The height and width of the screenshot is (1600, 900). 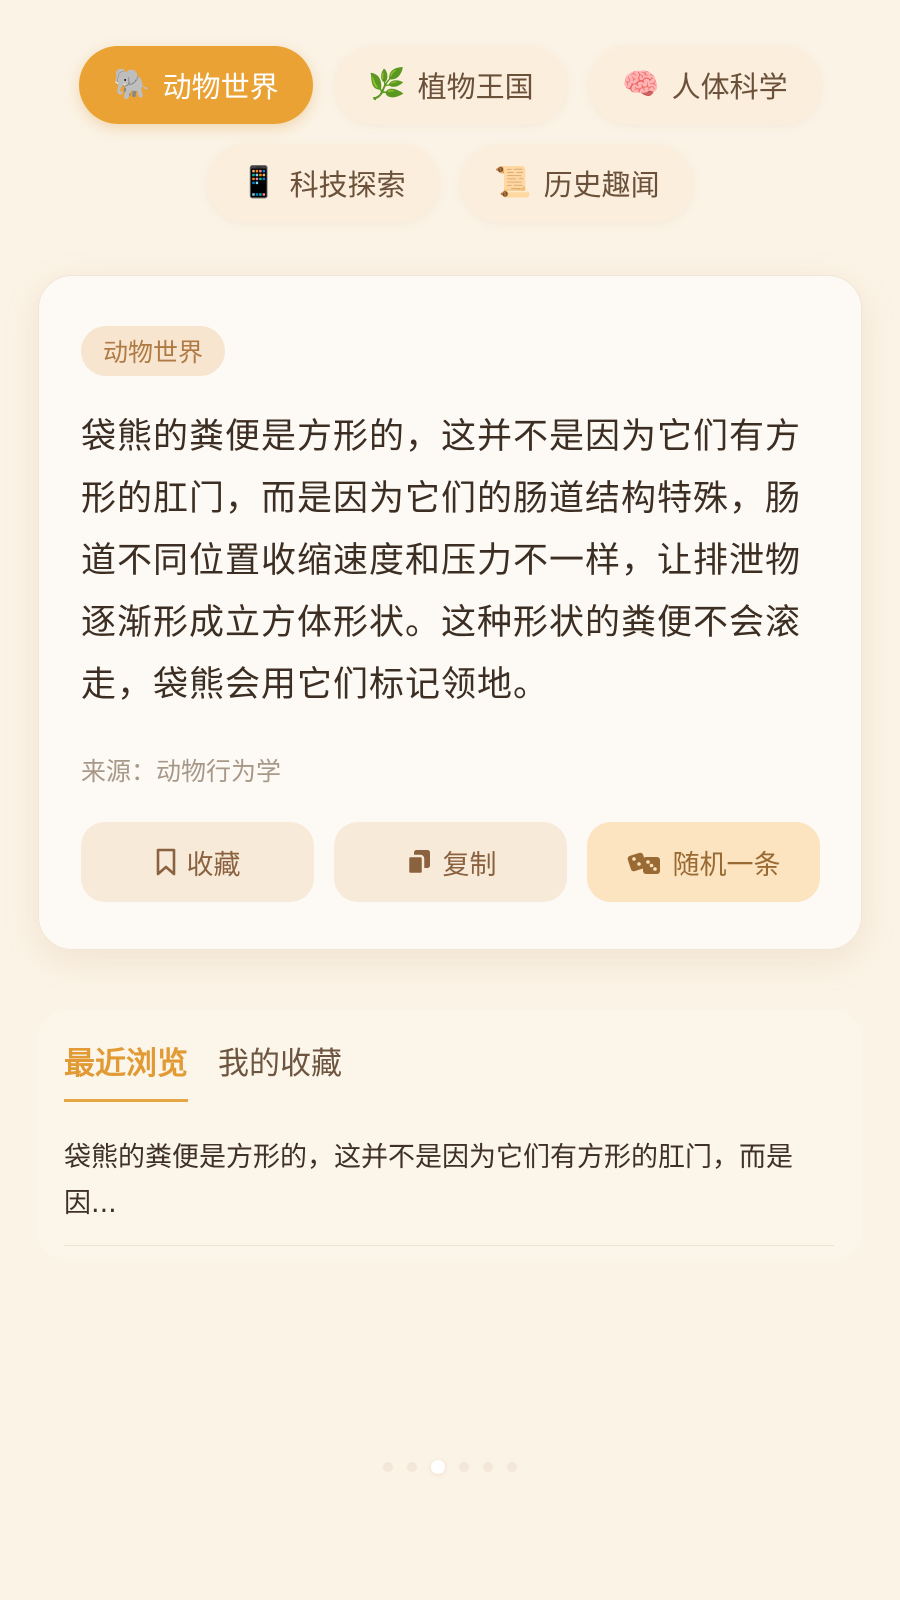 I want to click on phone-icon: 📱, so click(x=259, y=182).